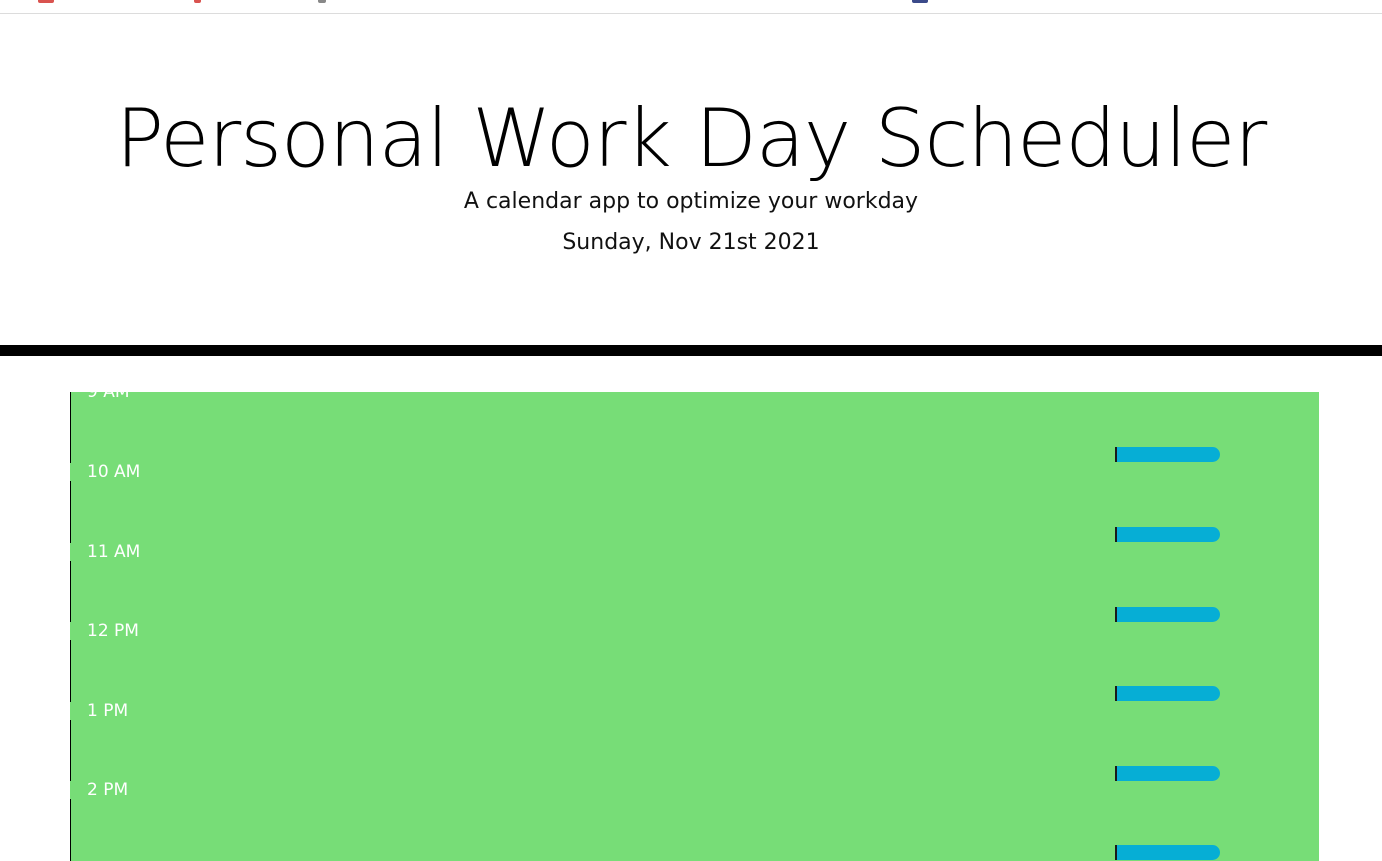 This screenshot has height=861, width=1382. I want to click on time-block-row: 12 PM, so click(694, 661).